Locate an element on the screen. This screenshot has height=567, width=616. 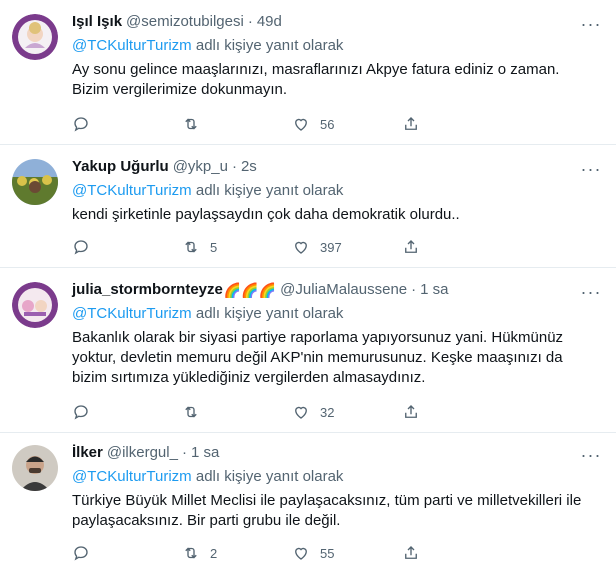
like-button: 397 is located at coordinates (347, 247).